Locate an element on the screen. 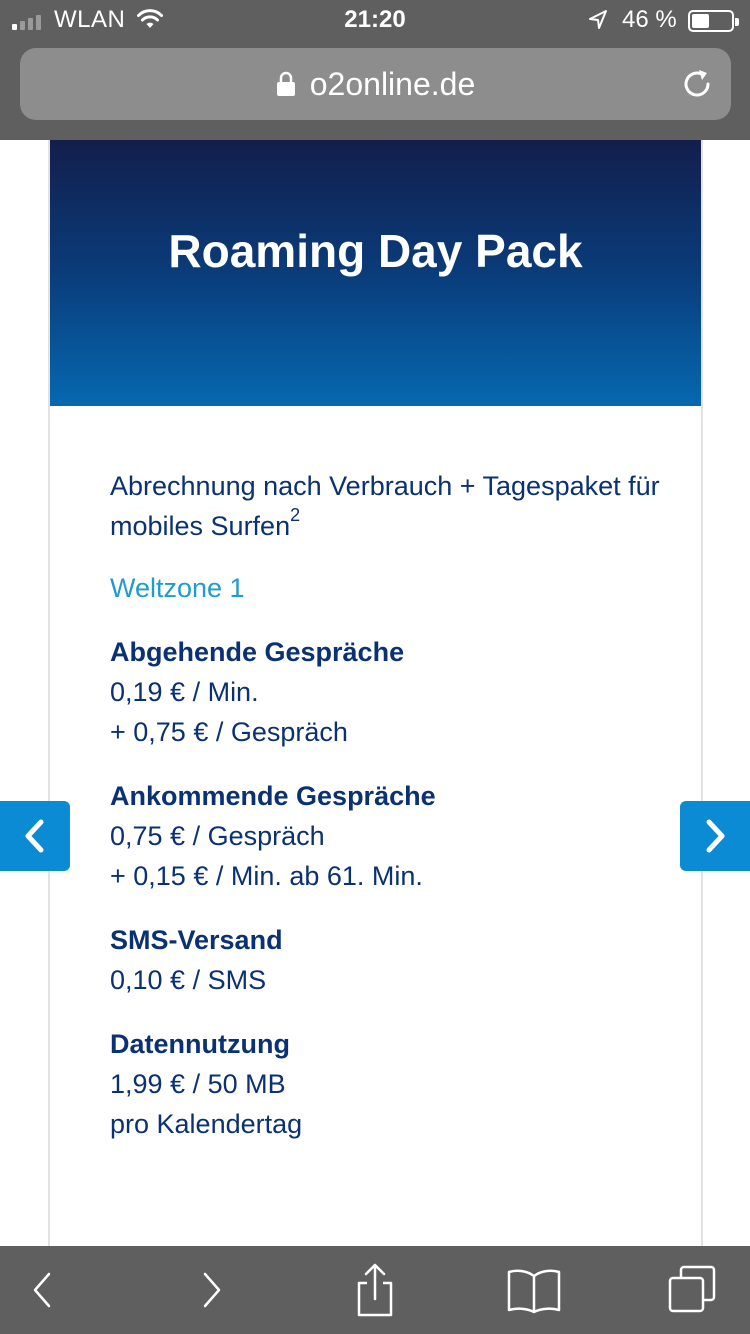 This screenshot has width=750, height=1334. section-heading: SMS-Versand is located at coordinates (196, 940).